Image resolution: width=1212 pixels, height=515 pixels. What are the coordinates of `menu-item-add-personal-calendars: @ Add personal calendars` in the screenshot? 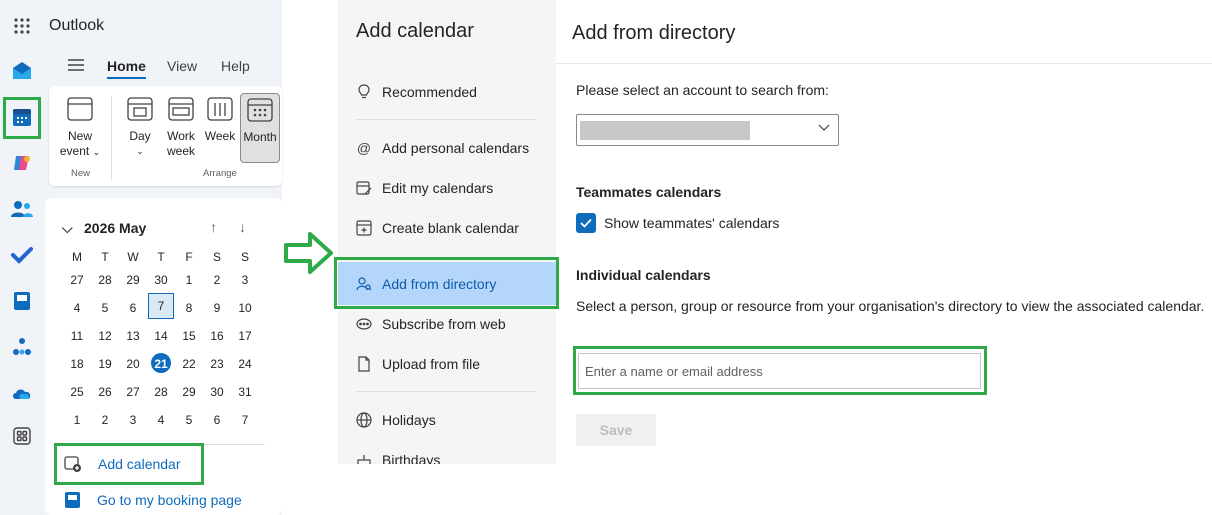 It's located at (447, 148).